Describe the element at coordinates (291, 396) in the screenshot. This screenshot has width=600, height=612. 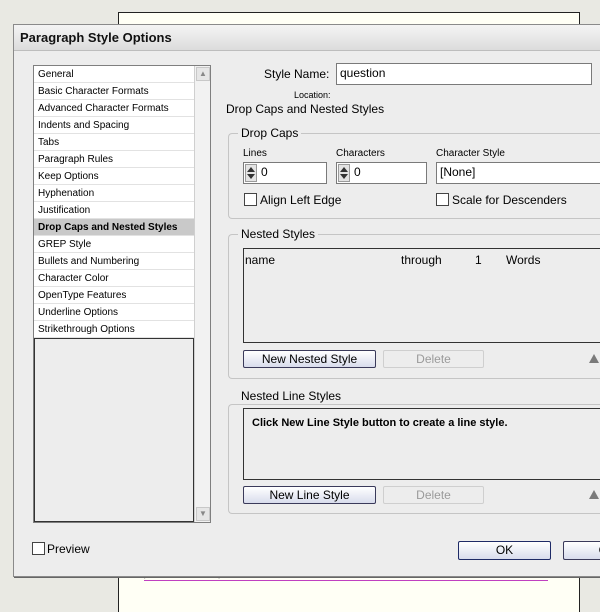
I see `nested-line-styles-title: Nested Line Styles` at that location.